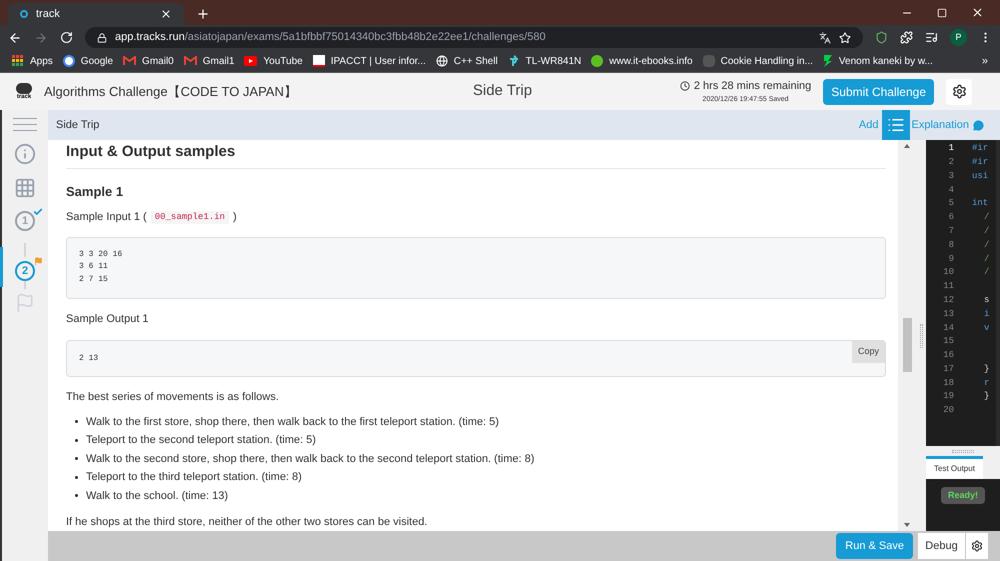 The image size is (1000, 561). I want to click on translate-icon, so click(825, 38).